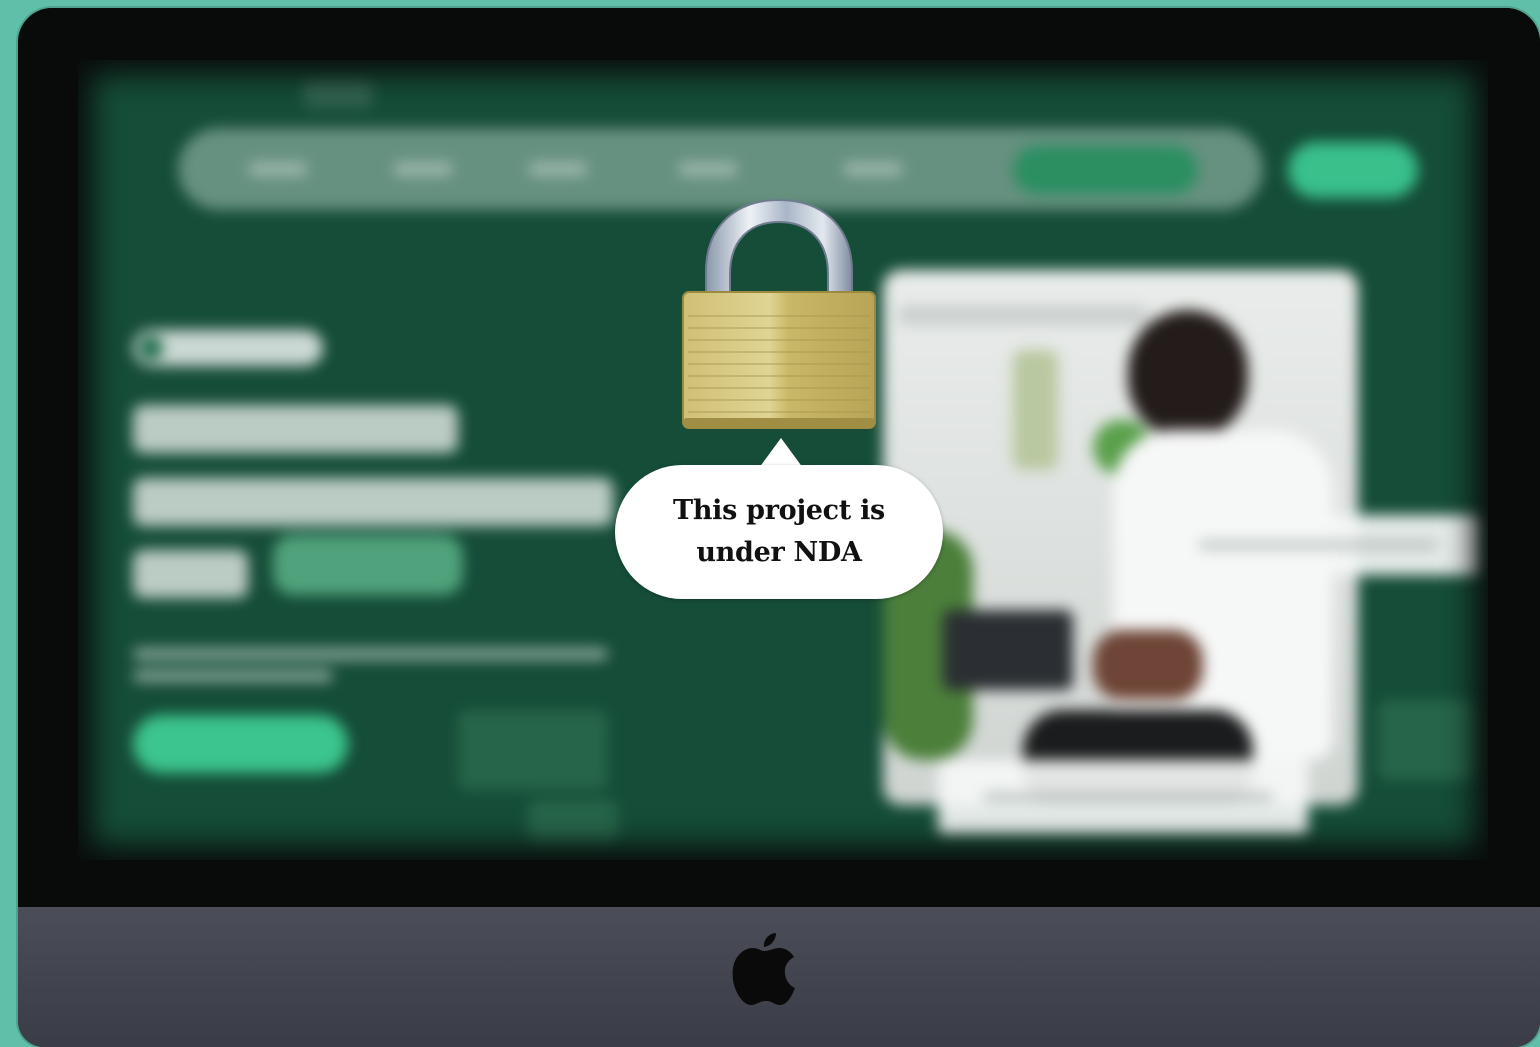  Describe the element at coordinates (781, 453) in the screenshot. I see `speech-bubble-tail` at that location.